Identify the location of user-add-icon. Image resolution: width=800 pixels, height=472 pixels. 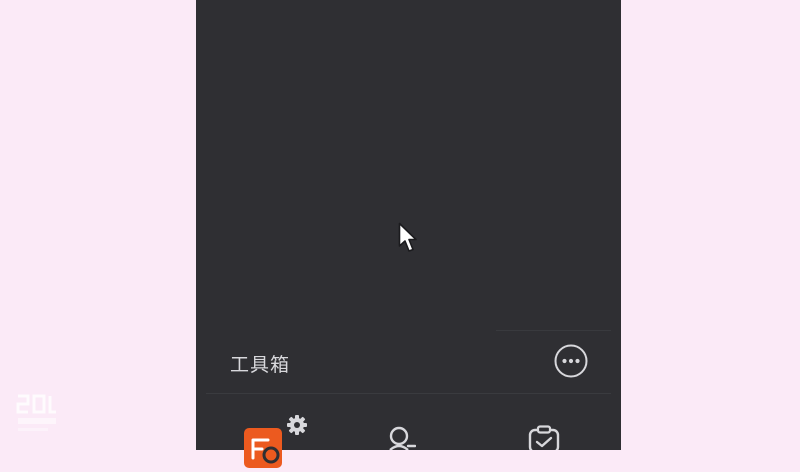
(403, 438).